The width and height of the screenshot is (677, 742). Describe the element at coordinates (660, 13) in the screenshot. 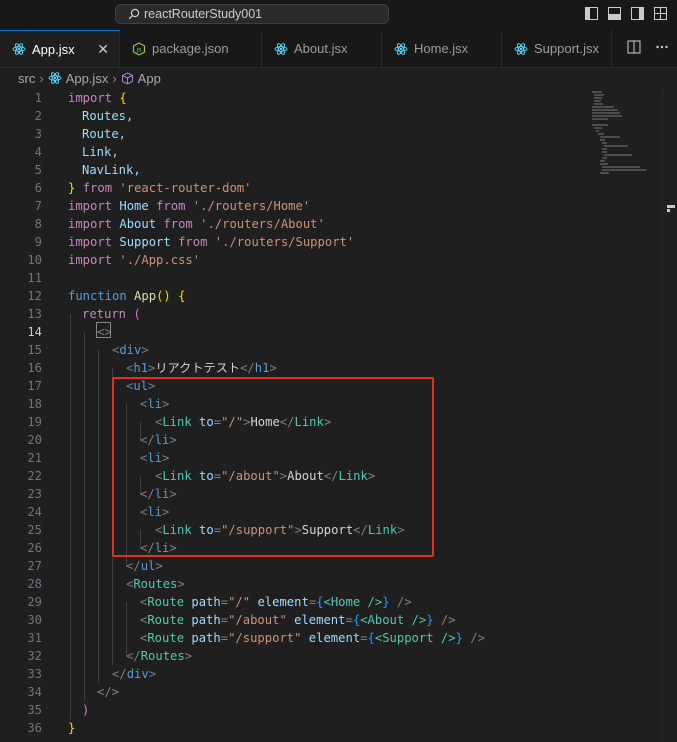

I see `customize-layout-icon` at that location.